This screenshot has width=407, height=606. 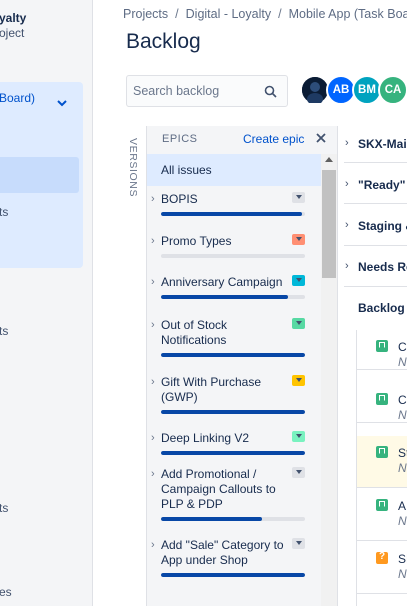 I want to click on issue-summary: SF, so click(x=402, y=559).